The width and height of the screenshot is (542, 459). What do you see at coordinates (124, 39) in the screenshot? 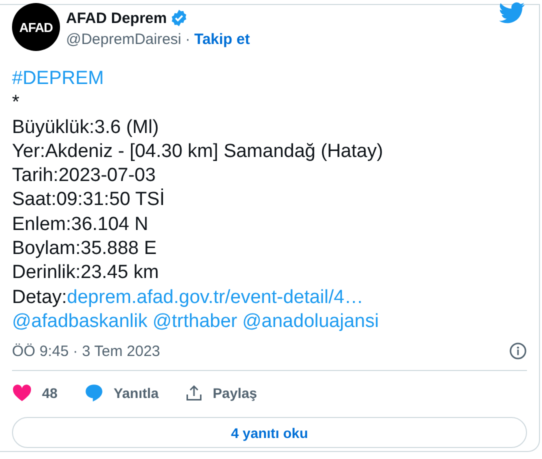
I see `author-handle: @DepremDairesi` at bounding box center [124, 39].